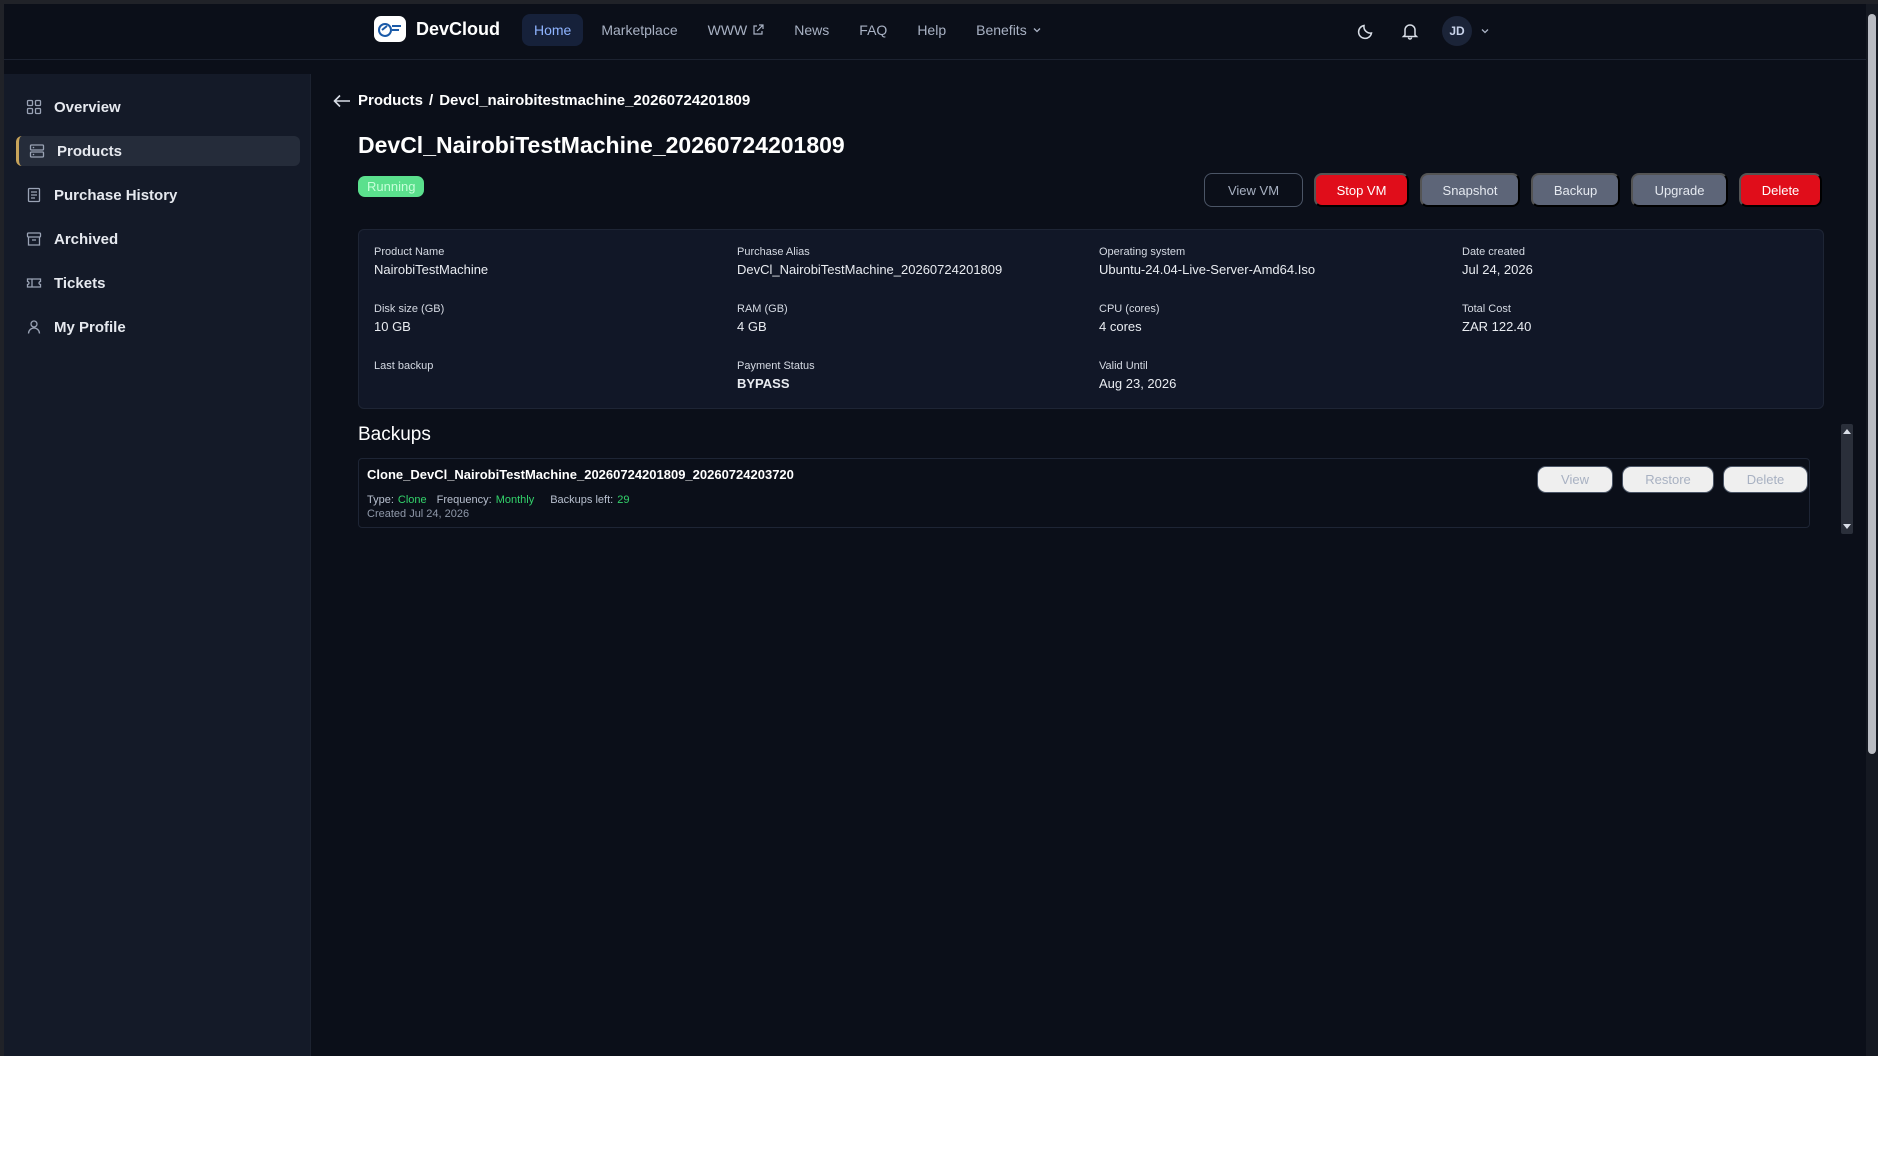 The image size is (1878, 1168). Describe the element at coordinates (394, 434) in the screenshot. I see `backups-heading: Backups` at that location.